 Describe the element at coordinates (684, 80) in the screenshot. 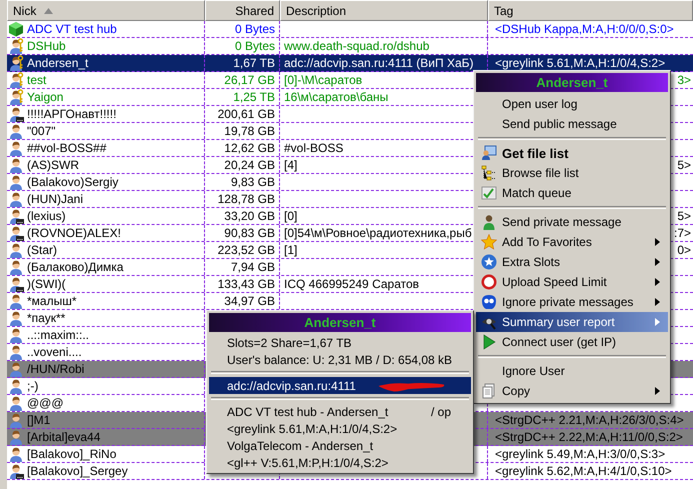

I see `table-cell: 3>` at that location.